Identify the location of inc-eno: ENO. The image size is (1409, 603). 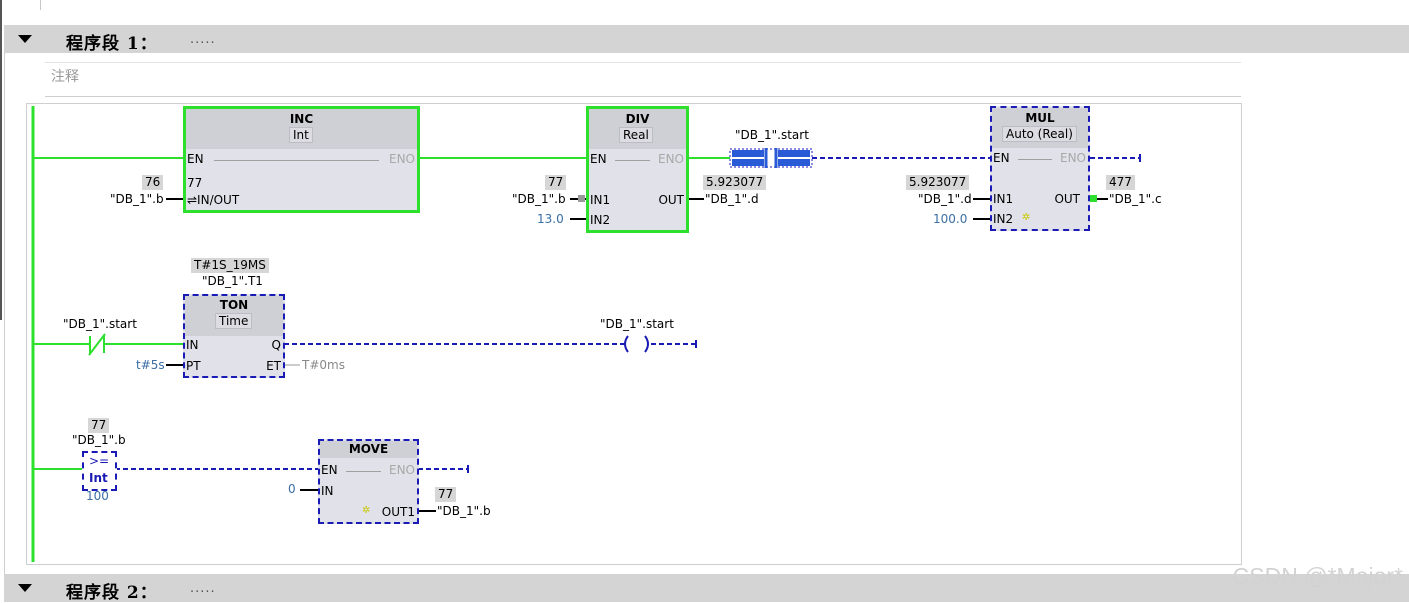
(401, 159).